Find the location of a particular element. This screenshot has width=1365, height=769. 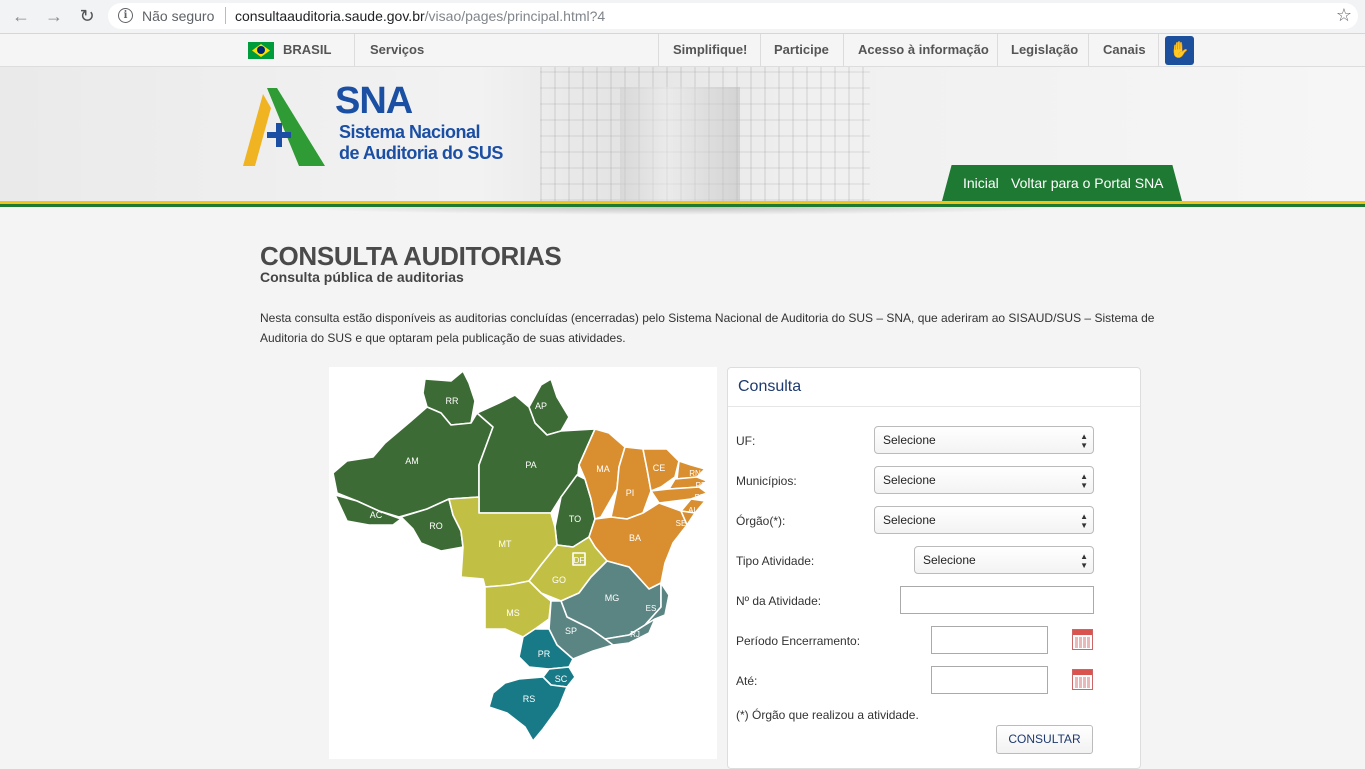

tipo-atividade-label: Tipo Atividade: is located at coordinates (775, 561).